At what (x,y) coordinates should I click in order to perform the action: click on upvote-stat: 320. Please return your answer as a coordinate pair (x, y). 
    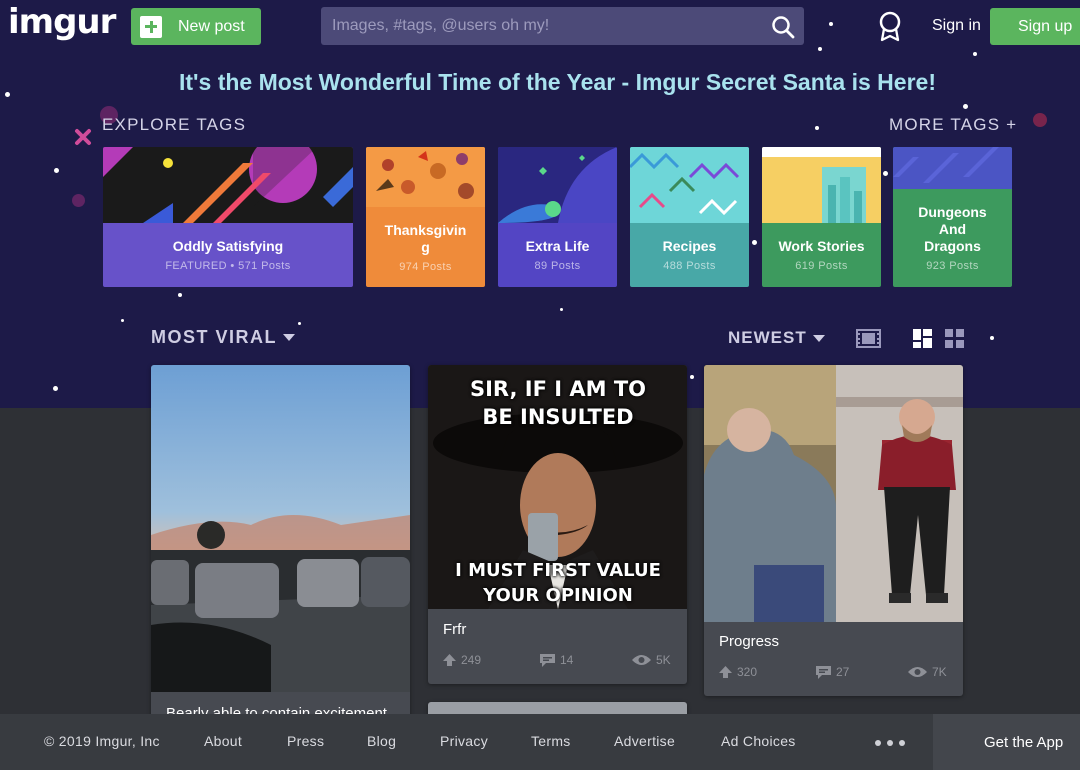
    Looking at the image, I should click on (767, 672).